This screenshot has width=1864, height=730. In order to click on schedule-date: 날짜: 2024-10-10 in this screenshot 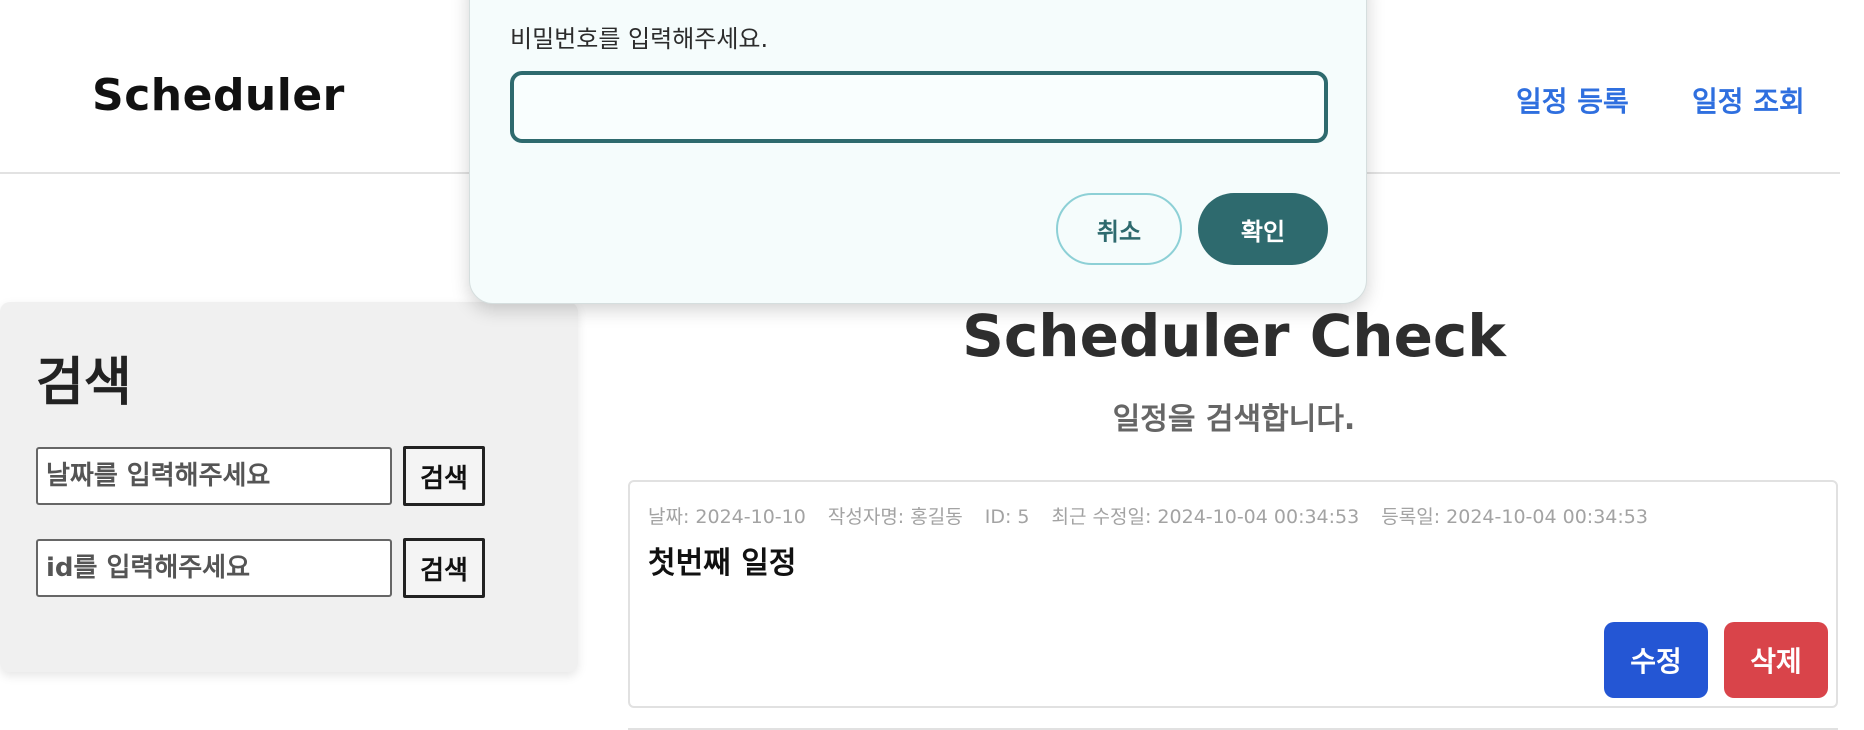, I will do `click(727, 517)`.